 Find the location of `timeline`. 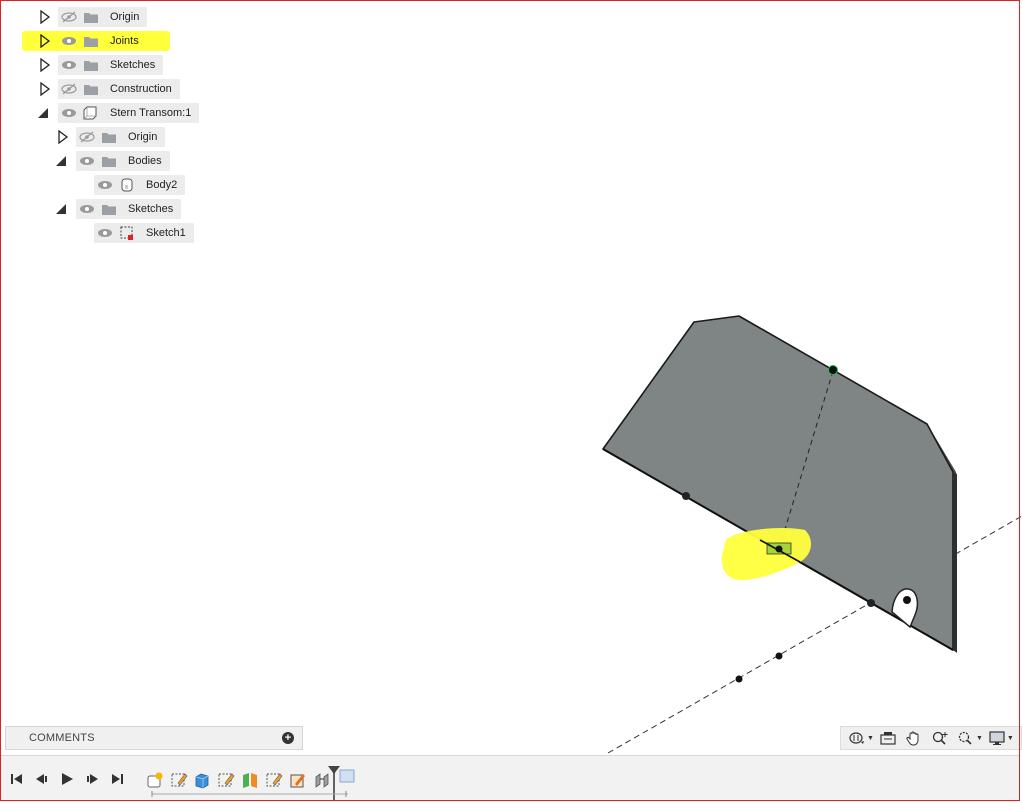

timeline is located at coordinates (510, 778).